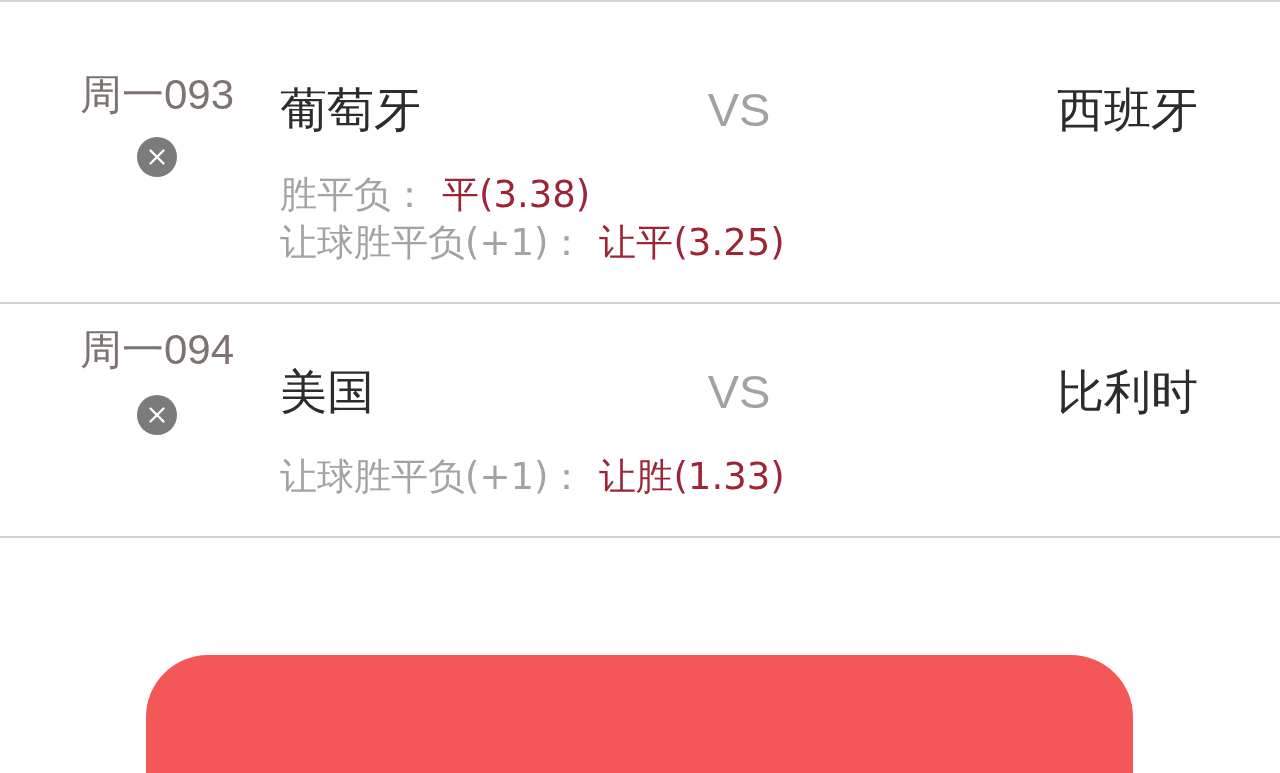 The height and width of the screenshot is (773, 1280). What do you see at coordinates (1127, 392) in the screenshot?
I see `away-team: 比利时` at bounding box center [1127, 392].